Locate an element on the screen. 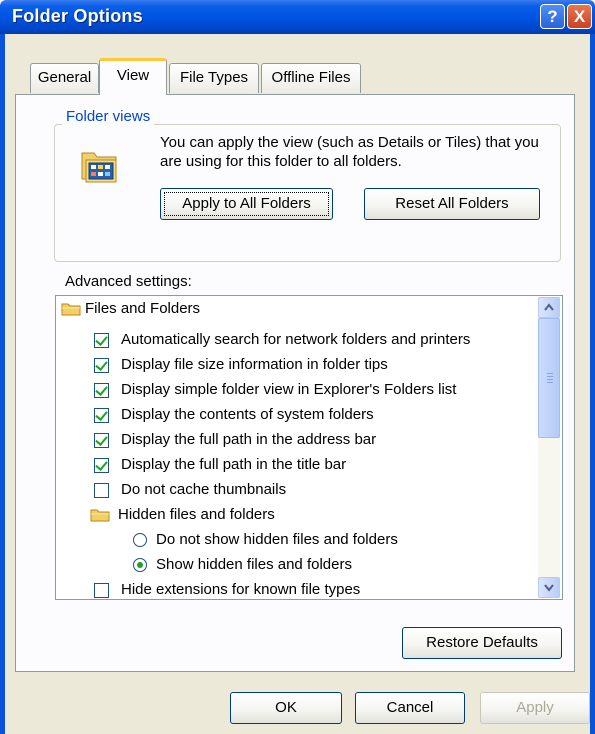 The image size is (595, 734). restore-defaults-button: Restore Defaults is located at coordinates (482, 643).